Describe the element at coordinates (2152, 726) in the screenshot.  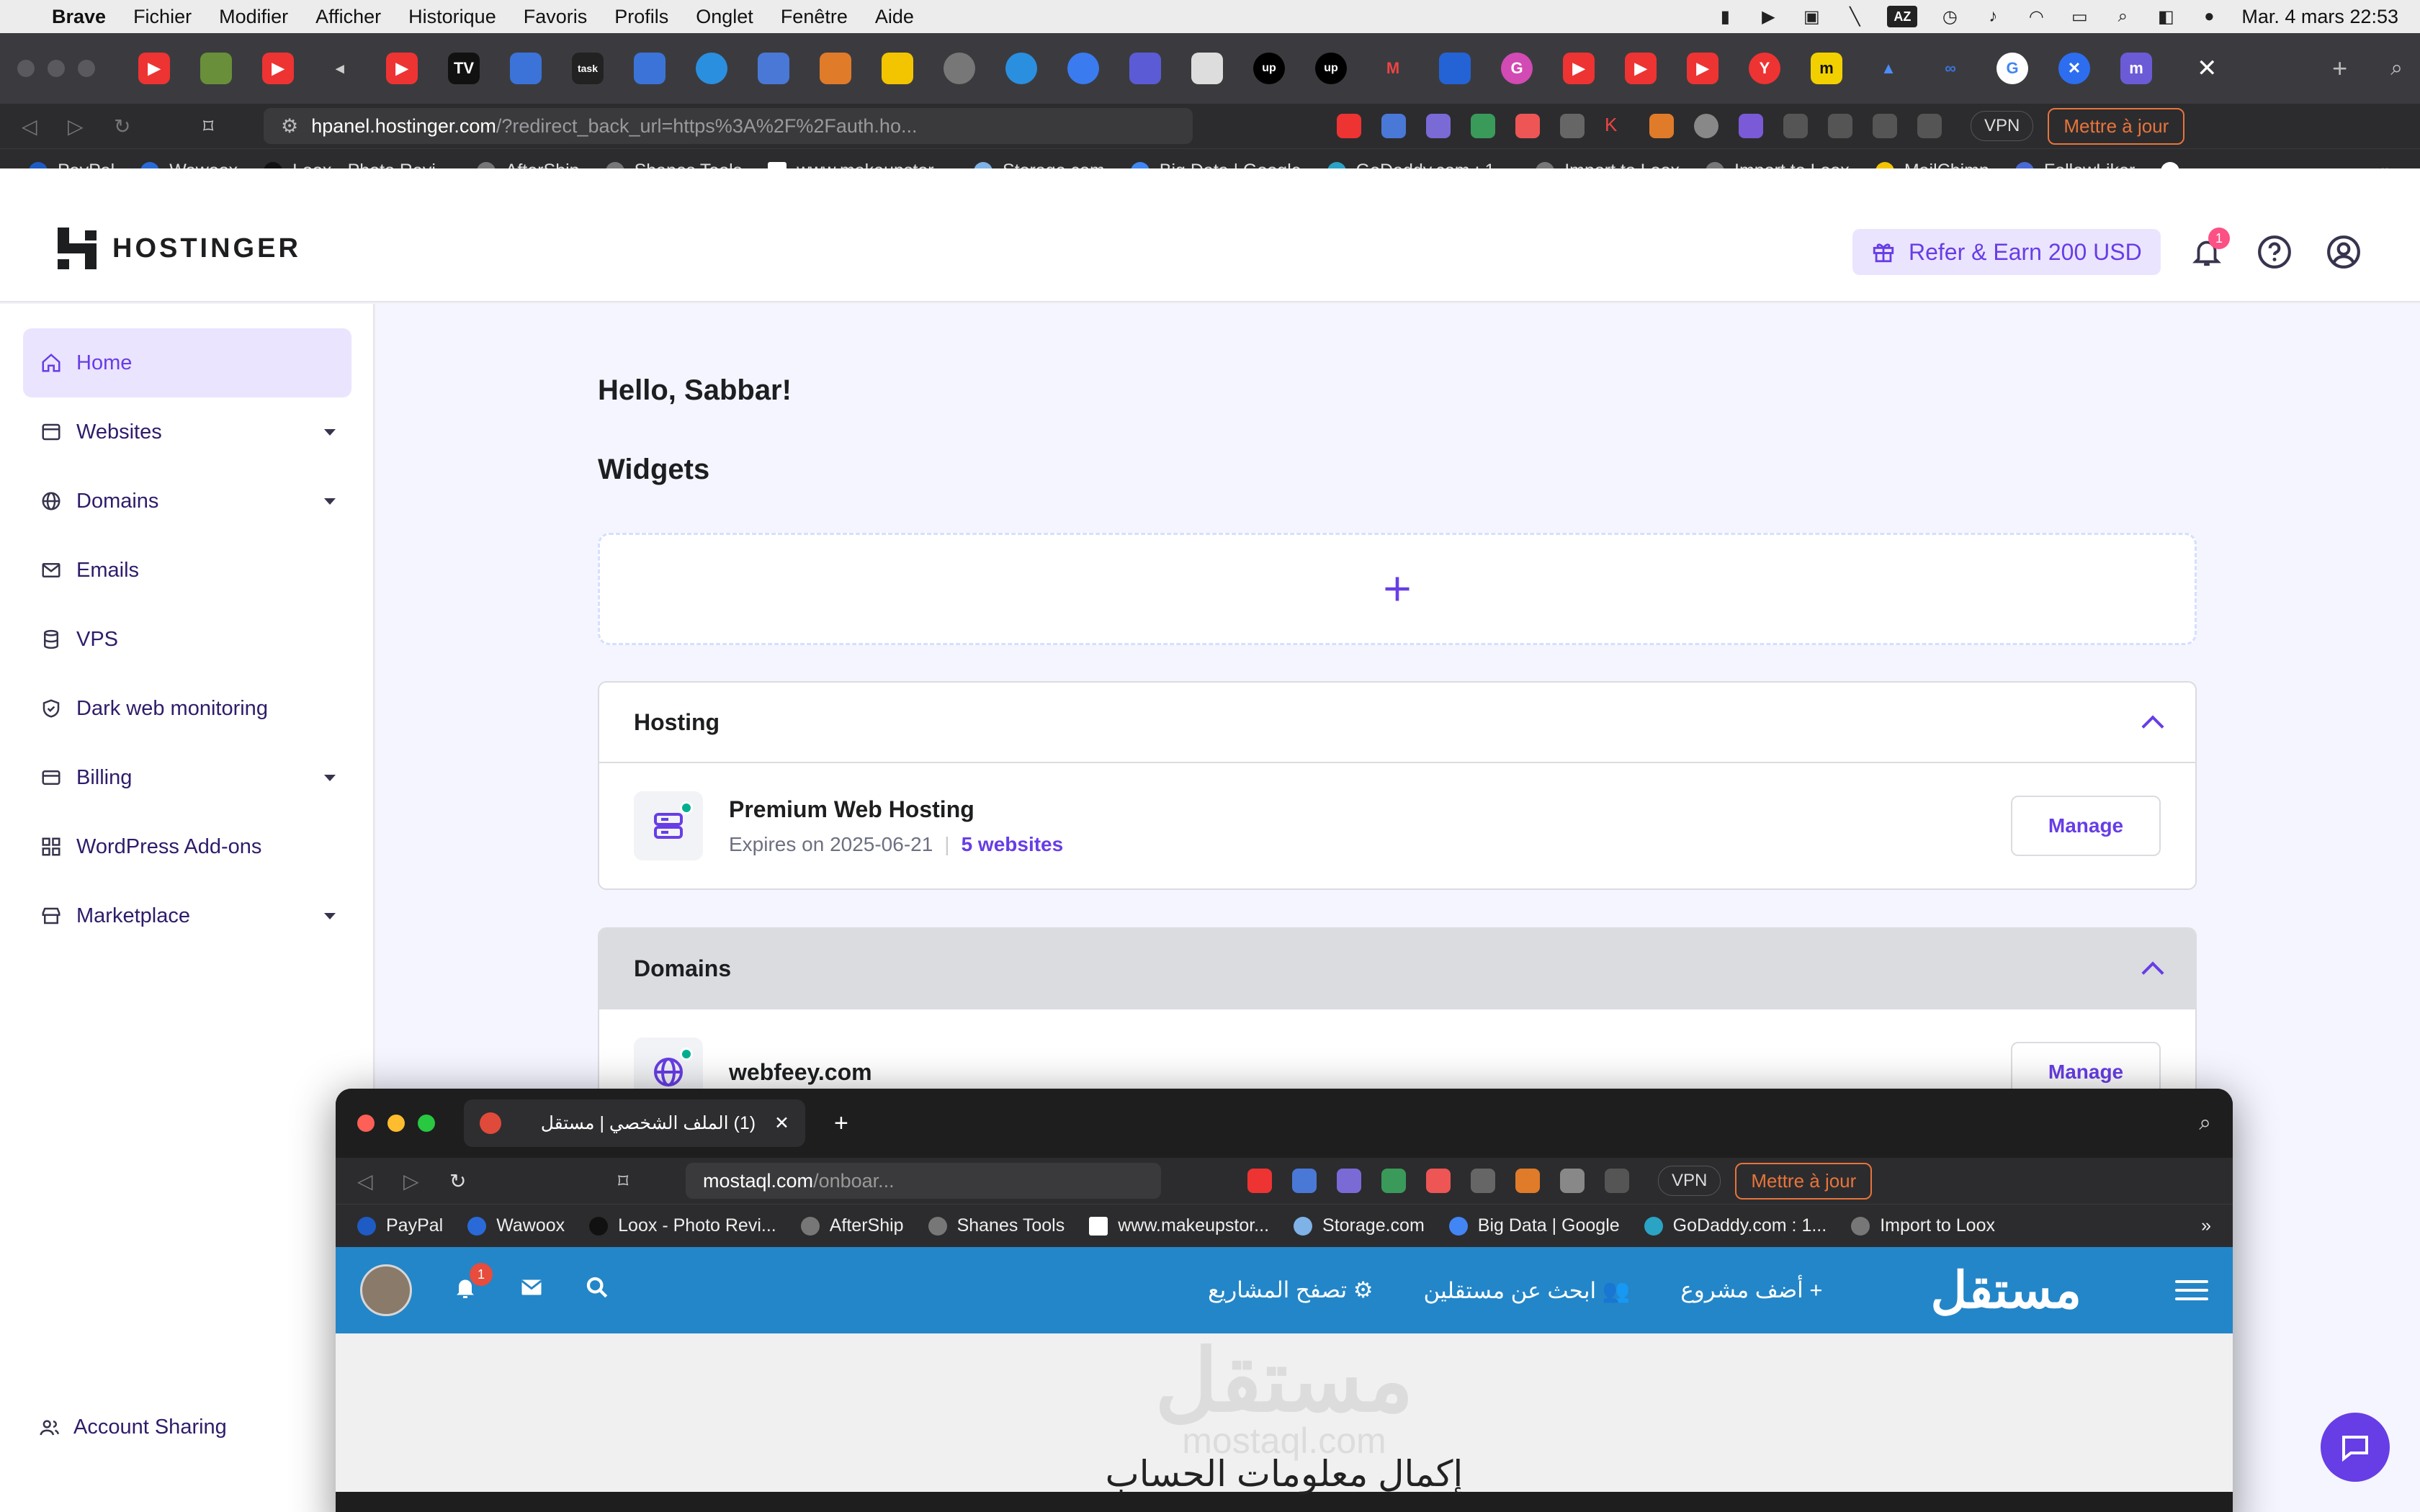
I see `chevron-up-icon` at that location.